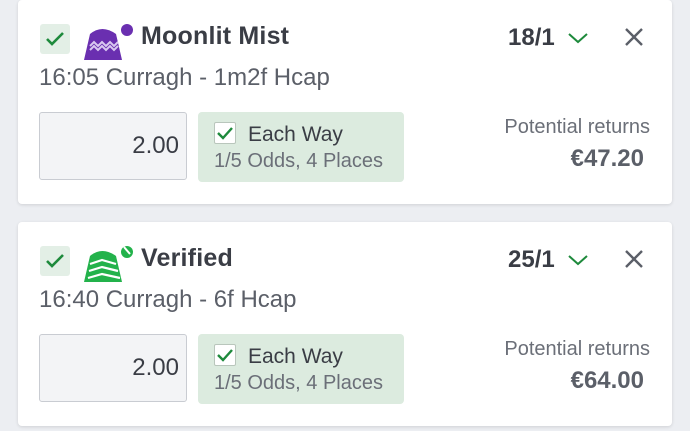  Describe the element at coordinates (215, 36) in the screenshot. I see `runner-name: Moonlit Mist` at that location.